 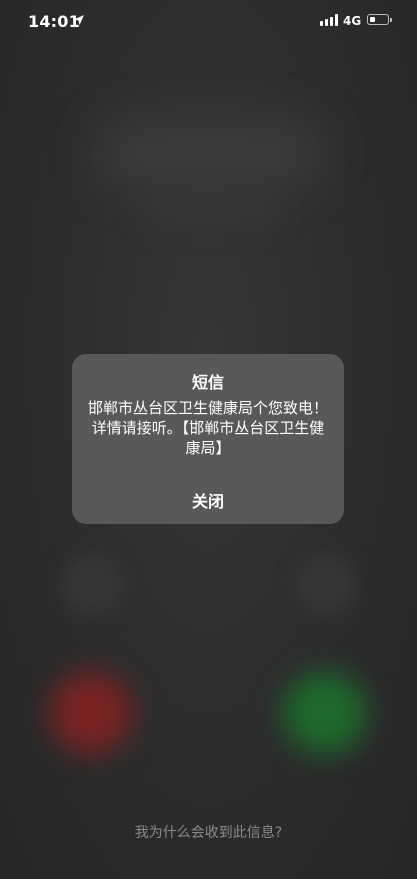 I want to click on signal-bars-icon, so click(x=329, y=20).